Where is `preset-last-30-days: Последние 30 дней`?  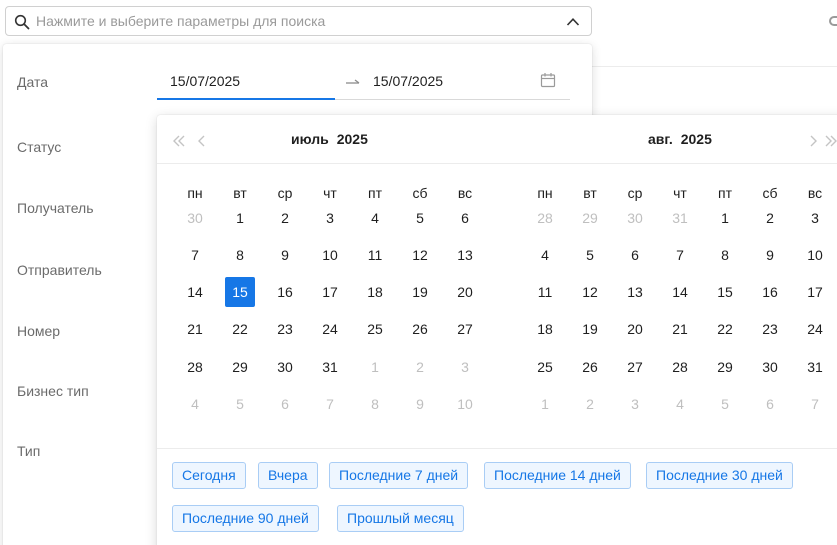
preset-last-30-days: Последние 30 дней is located at coordinates (719, 475).